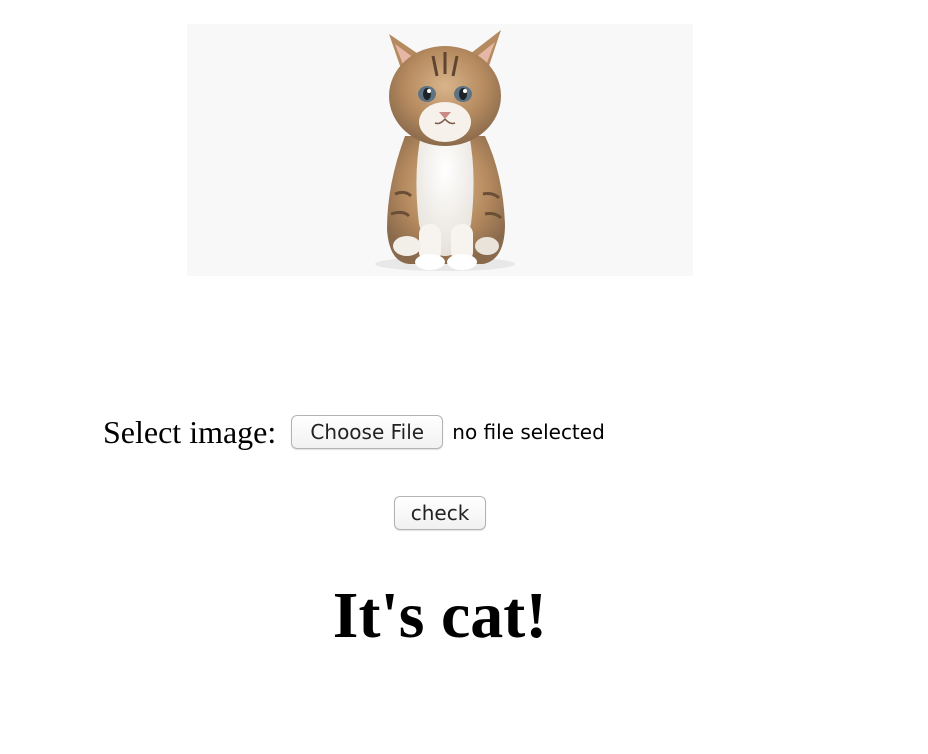  Describe the element at coordinates (445, 150) in the screenshot. I see `kitten-photo` at that location.